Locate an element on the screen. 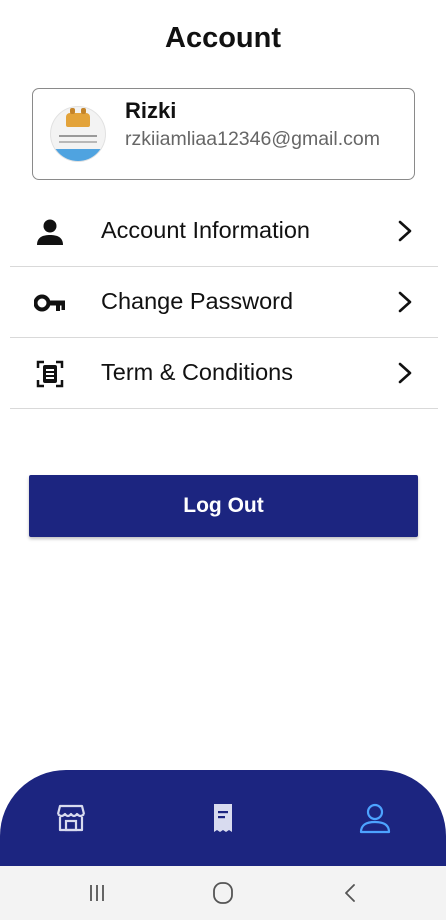 The width and height of the screenshot is (446, 920). profile-name: Rizki is located at coordinates (151, 110).